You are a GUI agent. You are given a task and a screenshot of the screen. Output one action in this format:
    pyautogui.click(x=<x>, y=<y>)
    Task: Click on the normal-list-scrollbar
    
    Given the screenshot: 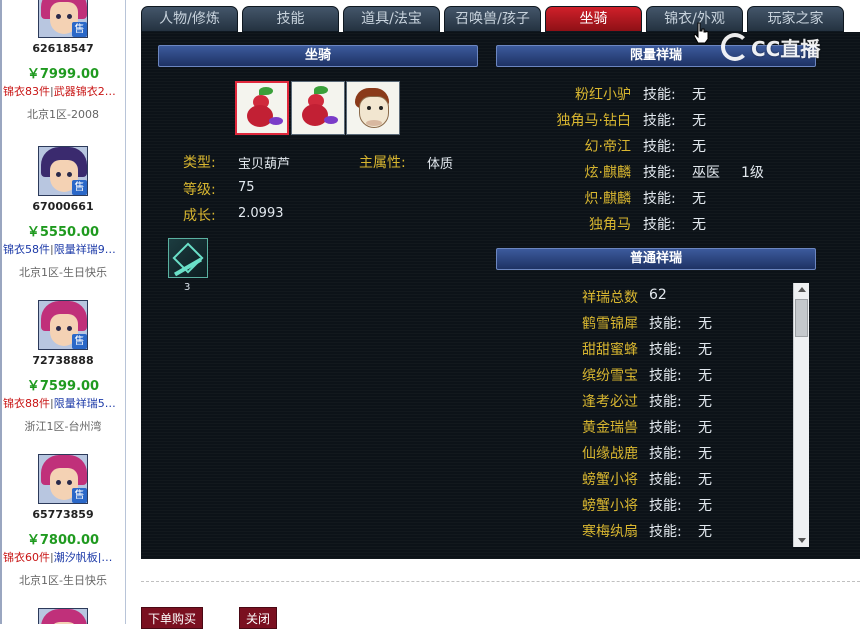 What is the action you would take?
    pyautogui.click(x=801, y=415)
    